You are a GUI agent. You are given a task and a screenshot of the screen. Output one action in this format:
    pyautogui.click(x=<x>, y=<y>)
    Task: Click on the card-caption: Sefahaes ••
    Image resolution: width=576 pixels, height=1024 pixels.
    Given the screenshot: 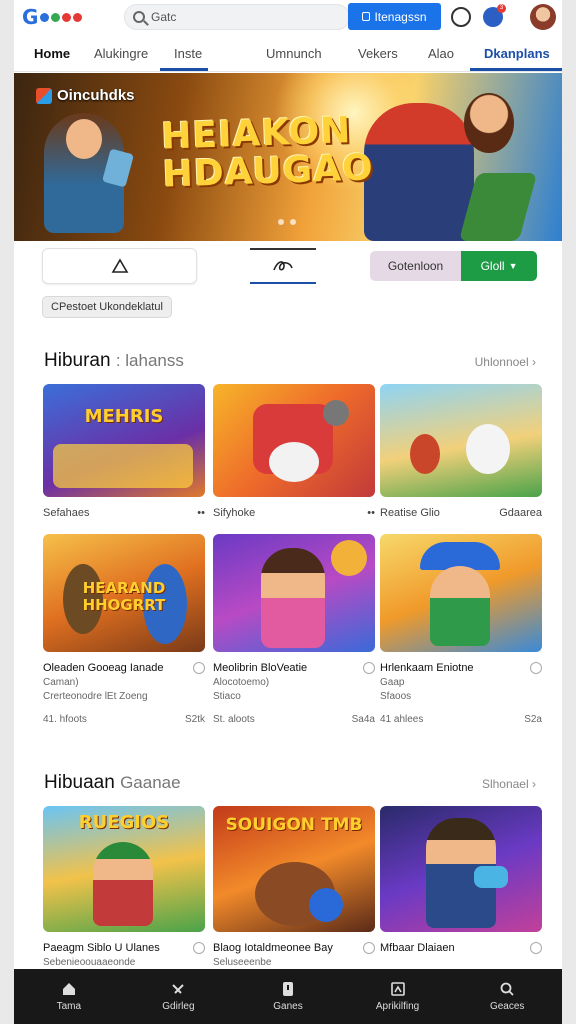 What is the action you would take?
    pyautogui.click(x=124, y=513)
    